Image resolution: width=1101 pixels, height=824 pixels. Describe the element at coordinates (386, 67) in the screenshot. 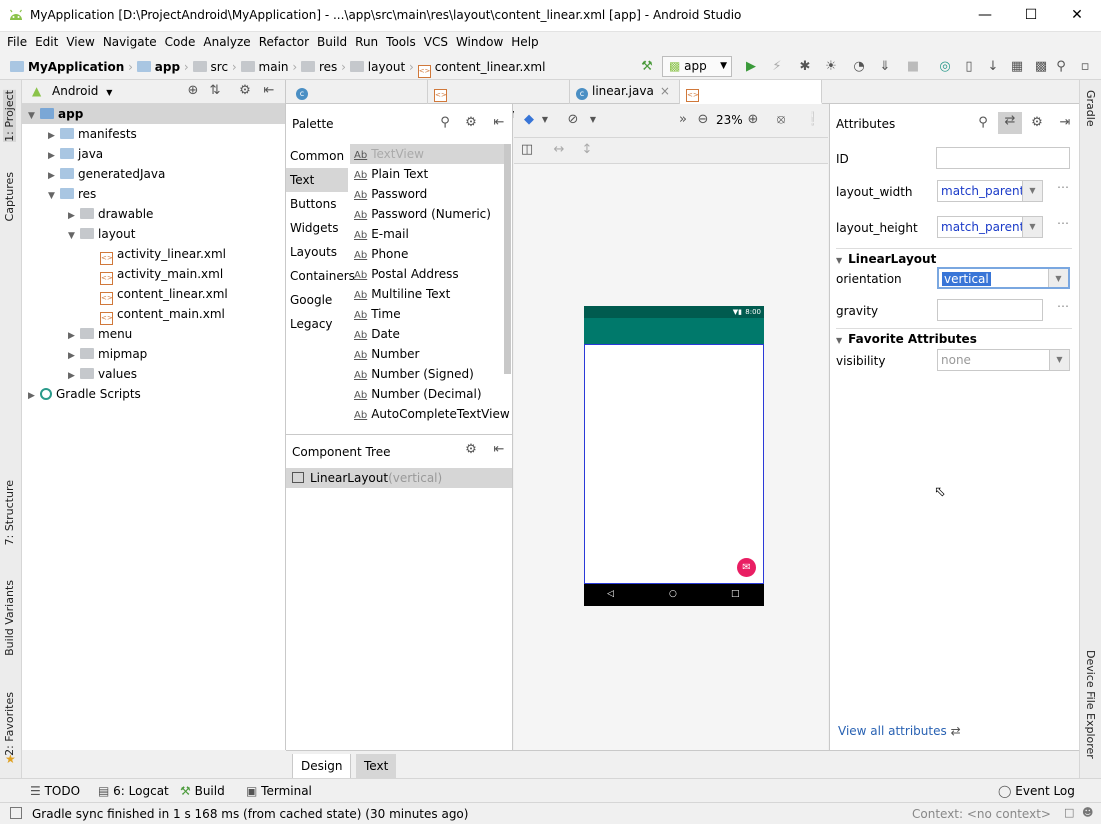

I see `breadcrumb-item-layout: layout` at that location.